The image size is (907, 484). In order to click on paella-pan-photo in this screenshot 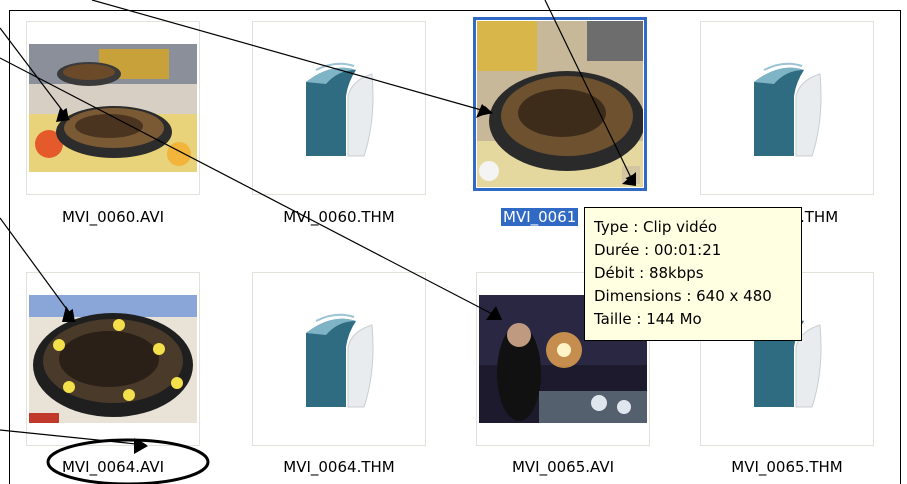, I will do `click(113, 108)`.